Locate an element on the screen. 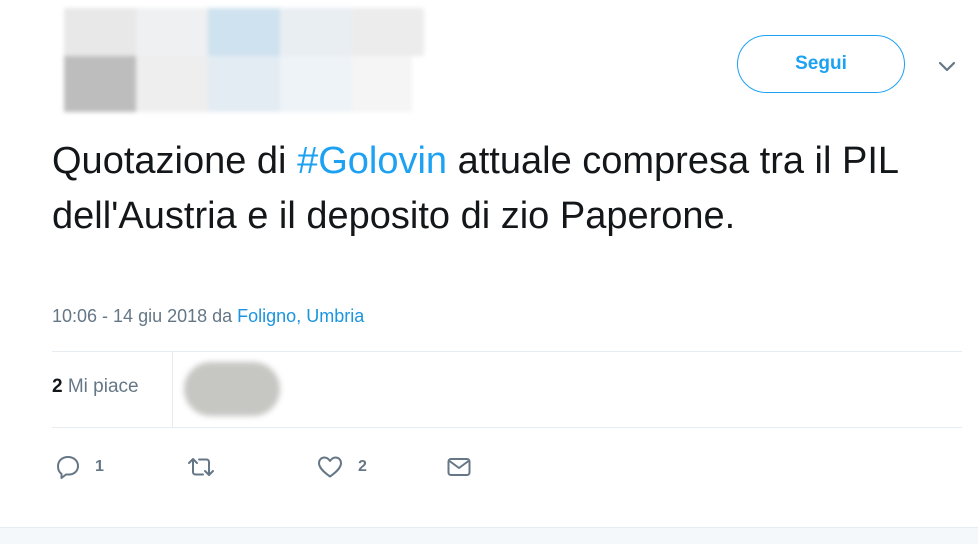 The height and width of the screenshot is (544, 978). likes-label: Mi piace is located at coordinates (103, 386).